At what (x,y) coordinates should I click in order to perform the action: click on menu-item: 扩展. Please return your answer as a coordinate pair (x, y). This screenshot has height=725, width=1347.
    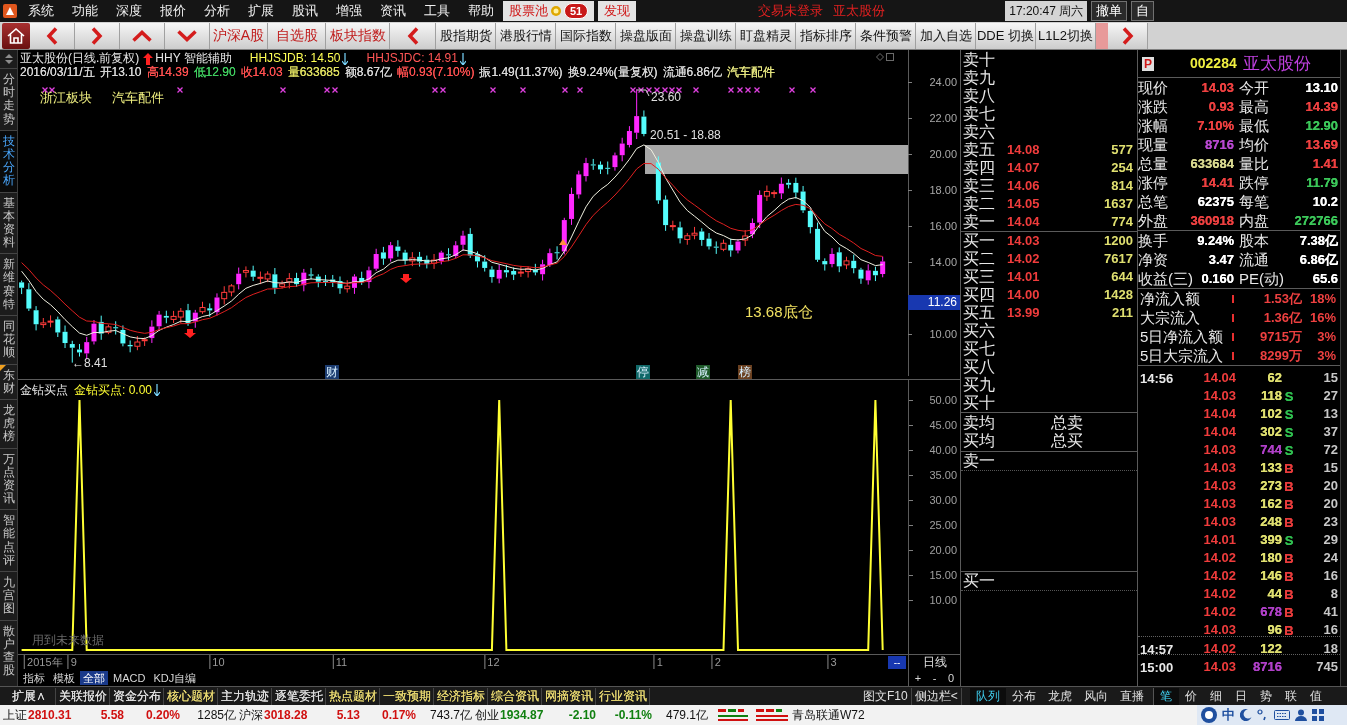
    Looking at the image, I should click on (261, 11).